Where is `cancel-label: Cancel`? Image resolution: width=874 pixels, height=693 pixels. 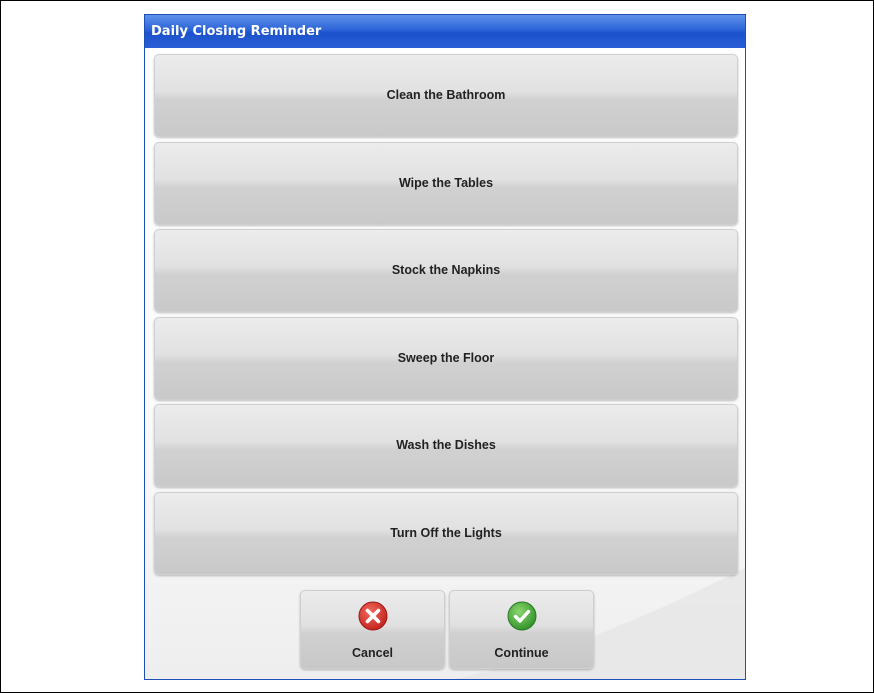
cancel-label: Cancel is located at coordinates (372, 653).